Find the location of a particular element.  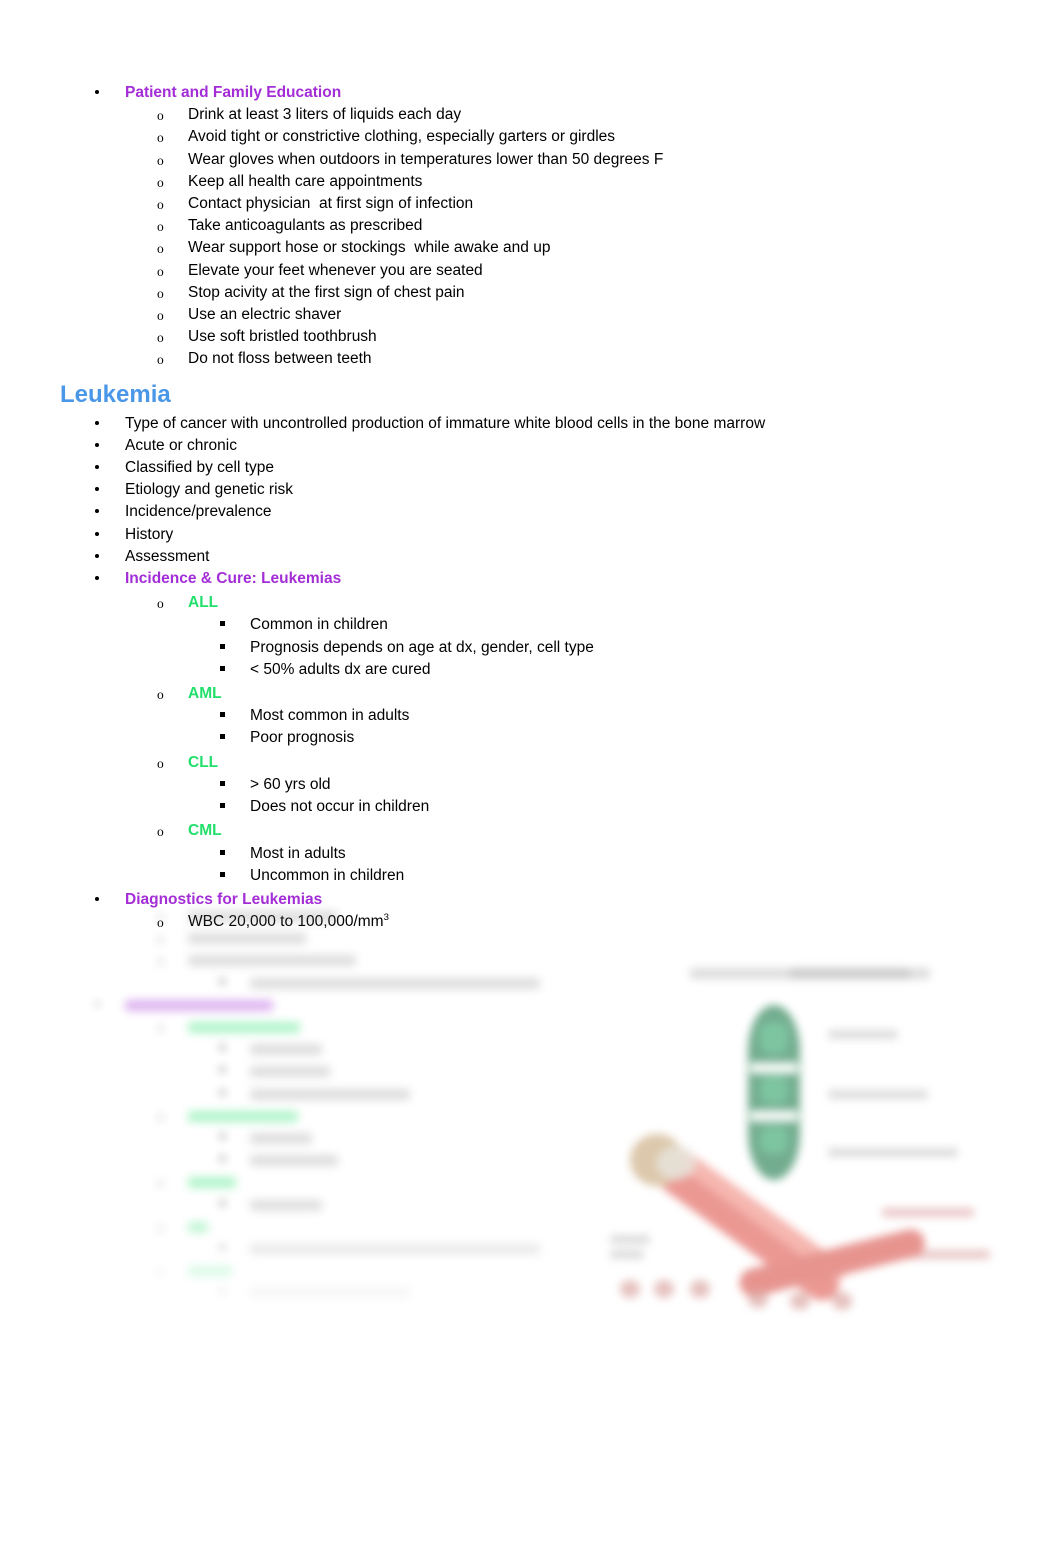

list-item: Poor prognosis is located at coordinates (531, 738).